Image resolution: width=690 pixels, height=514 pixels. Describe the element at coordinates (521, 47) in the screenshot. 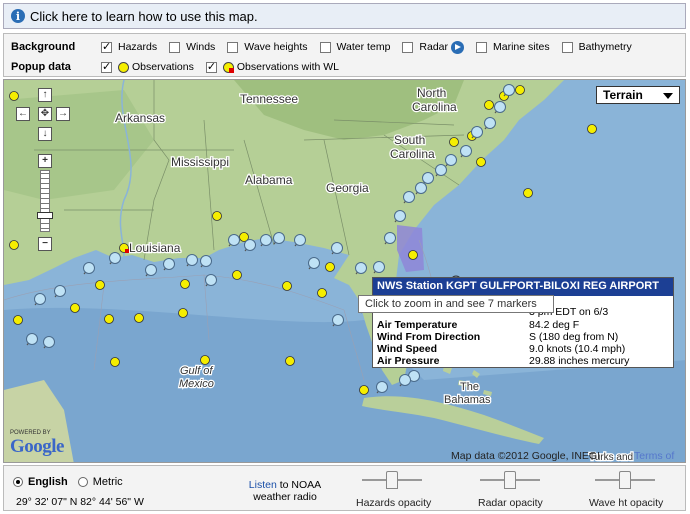

I see `marine-sites-label: Marine sites` at that location.